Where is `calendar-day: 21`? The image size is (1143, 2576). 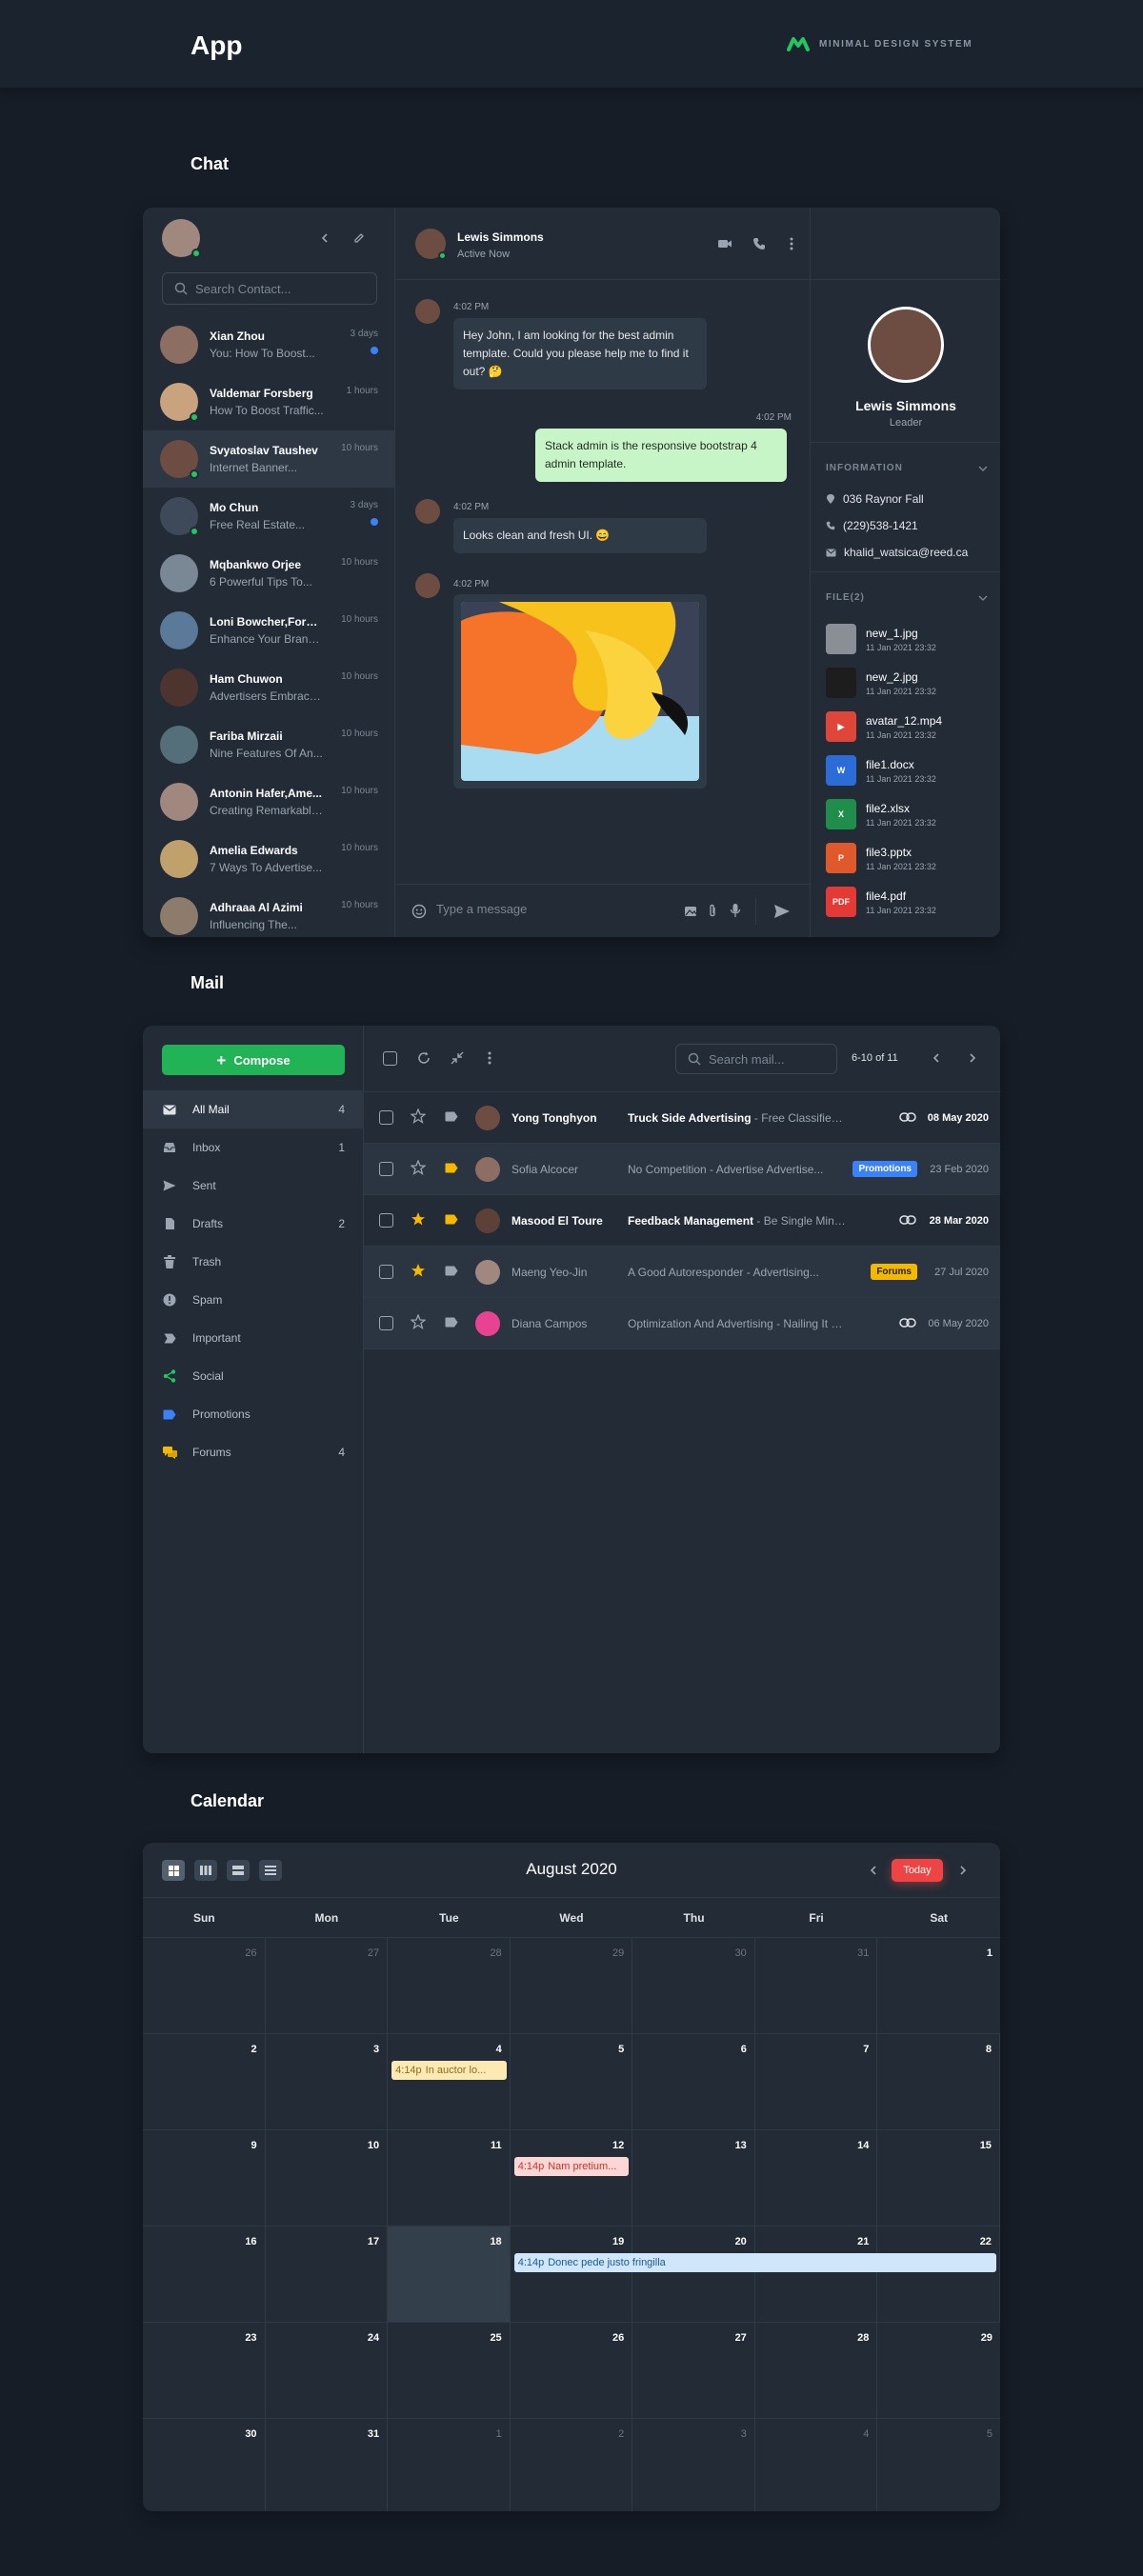
calendar-day: 21 is located at coordinates (816, 2274).